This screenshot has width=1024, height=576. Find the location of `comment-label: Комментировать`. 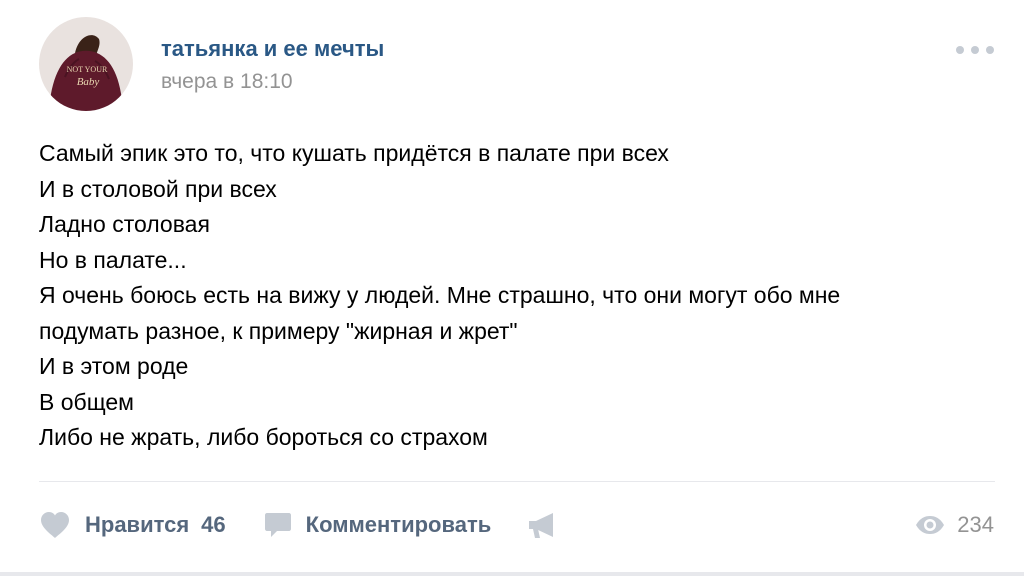

comment-label: Комментировать is located at coordinates (398, 524).